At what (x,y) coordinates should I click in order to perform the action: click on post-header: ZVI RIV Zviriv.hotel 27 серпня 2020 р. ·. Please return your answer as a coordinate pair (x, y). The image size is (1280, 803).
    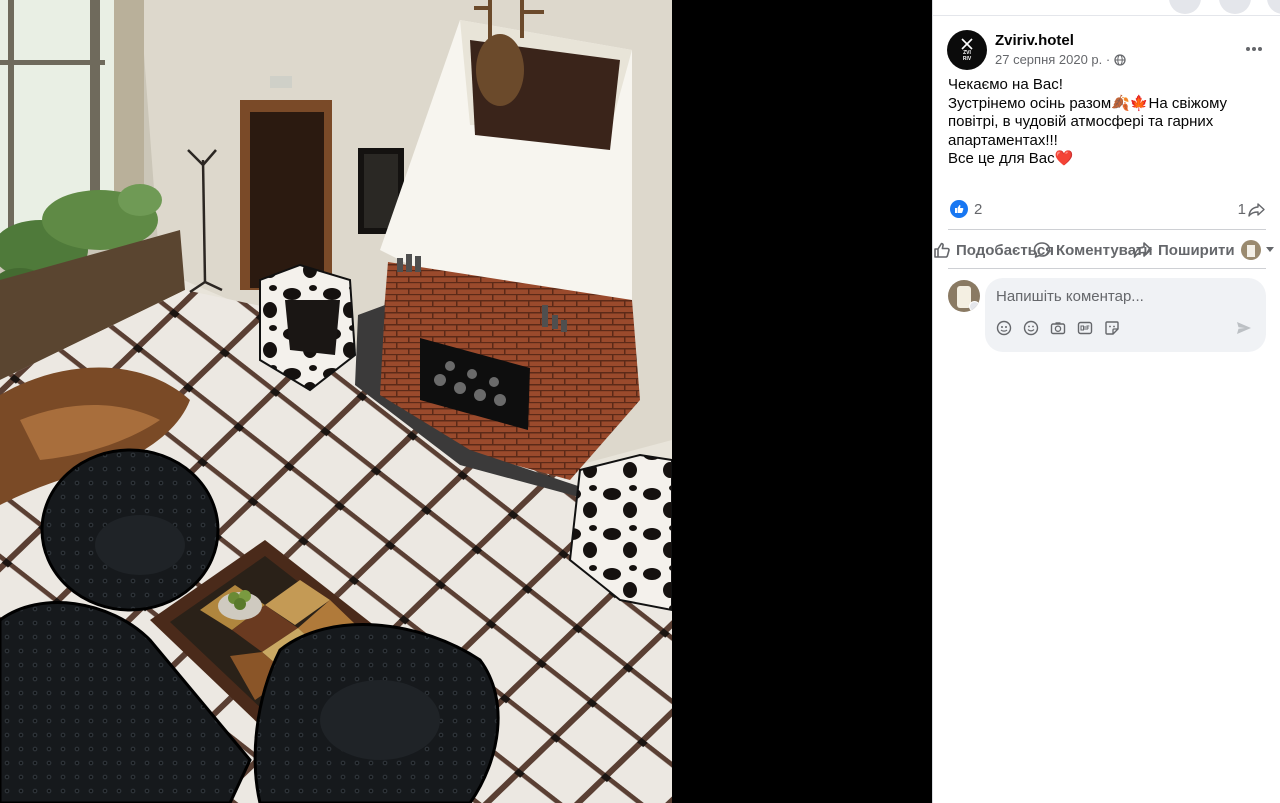
    Looking at the image, I should click on (1108, 50).